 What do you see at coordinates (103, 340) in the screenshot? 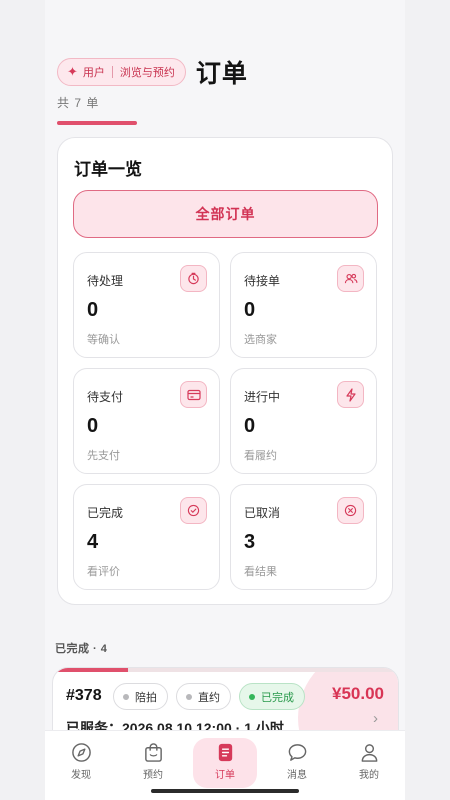
I see `stat-sub: 等确认` at bounding box center [103, 340].